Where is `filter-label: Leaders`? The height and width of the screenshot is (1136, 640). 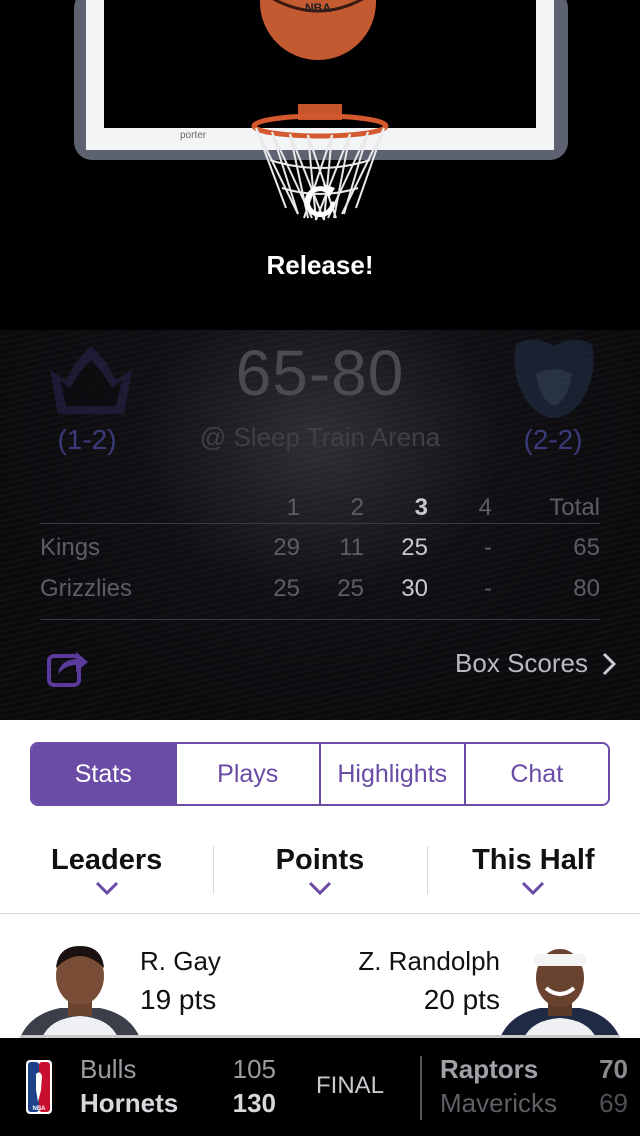
filter-label: Leaders is located at coordinates (107, 860).